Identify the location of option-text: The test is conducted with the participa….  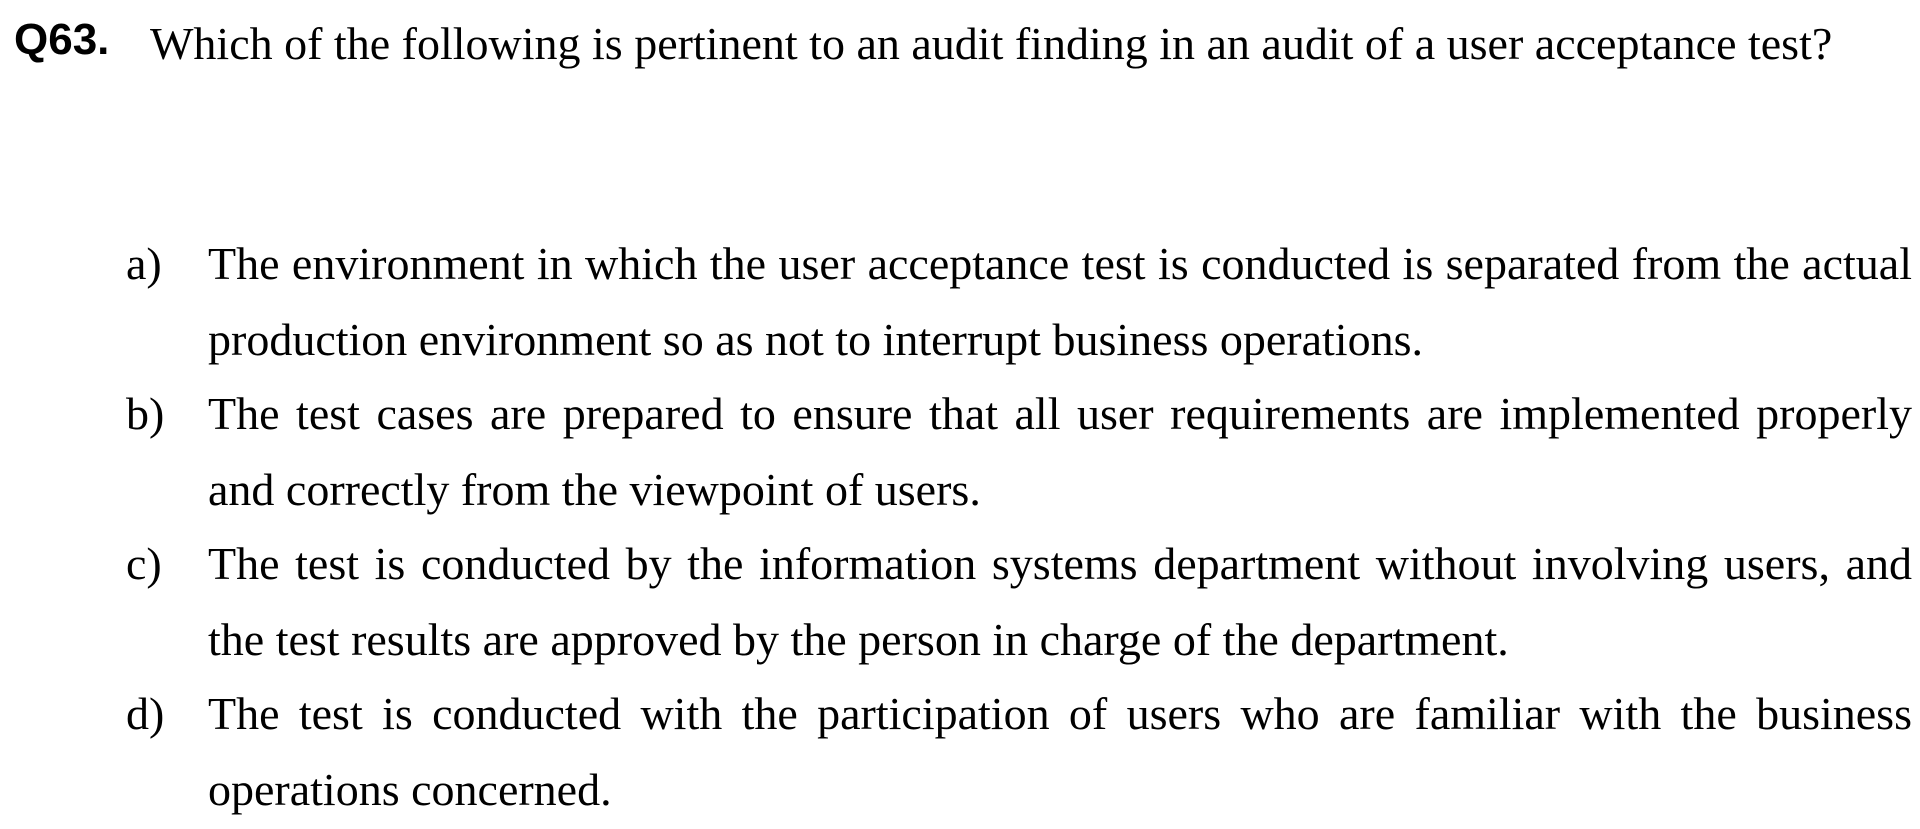
(1060, 751).